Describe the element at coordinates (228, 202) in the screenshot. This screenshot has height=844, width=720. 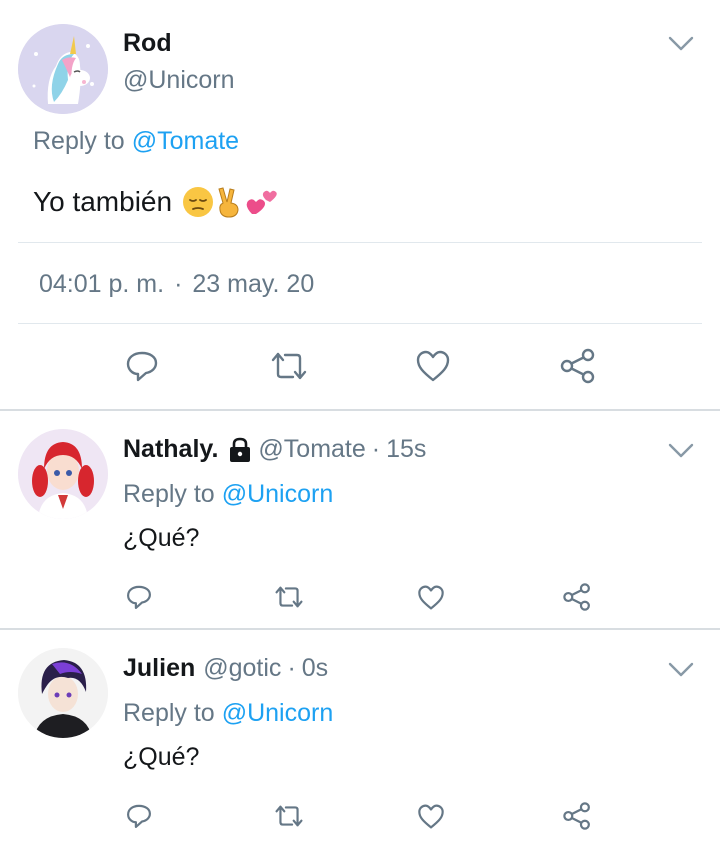
I see `victory-hand-emoji` at that location.